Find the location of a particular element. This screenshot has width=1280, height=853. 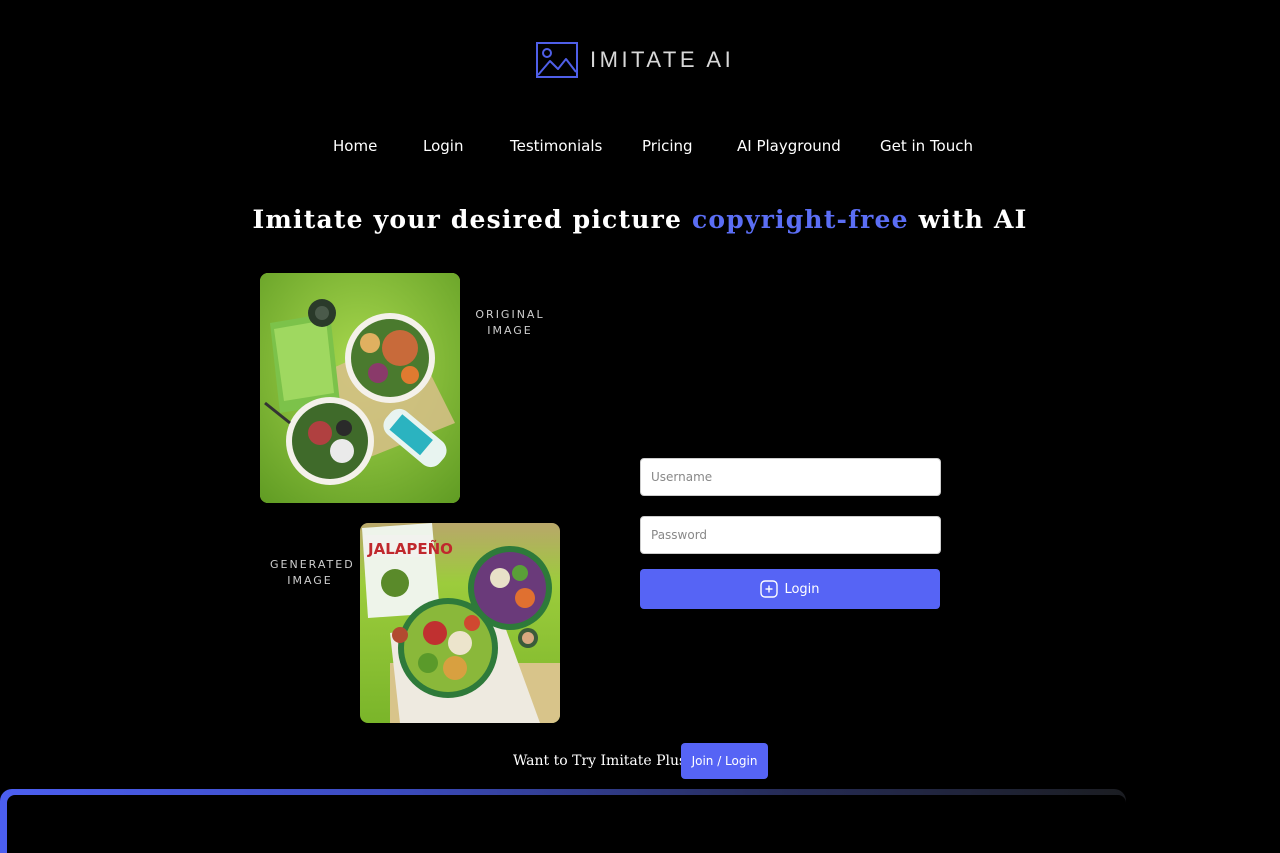

nav-home: Home is located at coordinates (355, 146).